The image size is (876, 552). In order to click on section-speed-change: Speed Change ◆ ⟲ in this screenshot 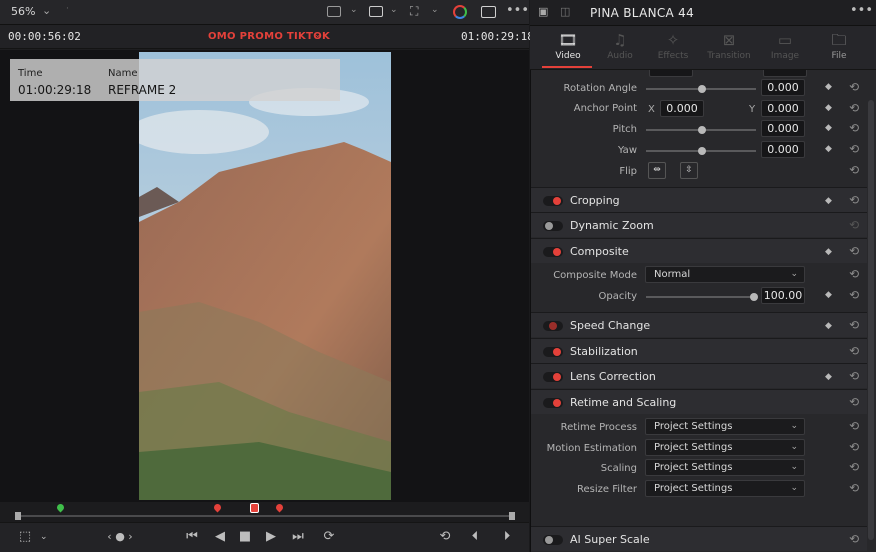, I will do `click(699, 324)`.